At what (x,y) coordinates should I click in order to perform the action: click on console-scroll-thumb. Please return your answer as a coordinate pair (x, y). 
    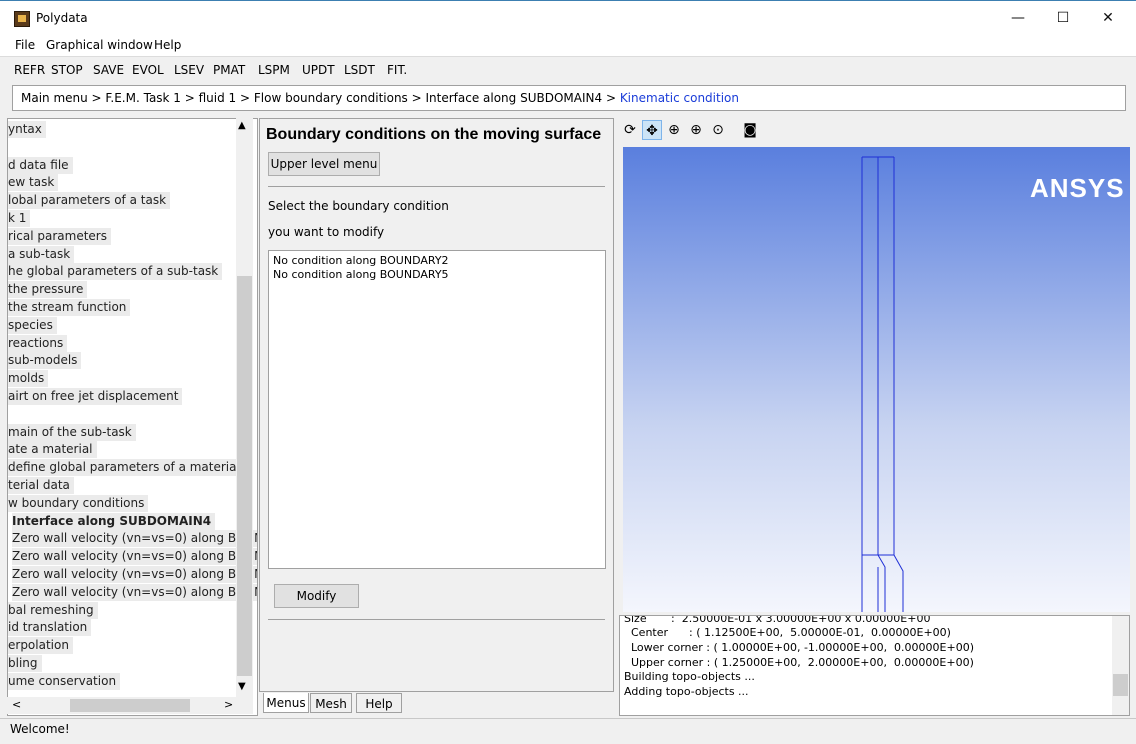
    Looking at the image, I should click on (1120, 685).